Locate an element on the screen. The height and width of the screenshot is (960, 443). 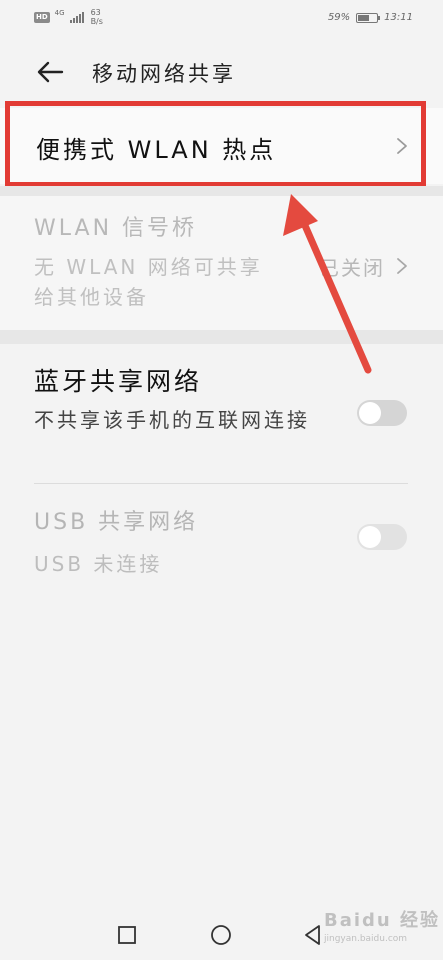
status-right: 59% 13:11 is located at coordinates (370, 17).